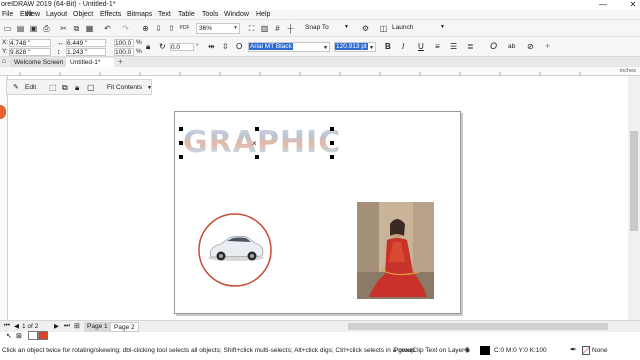  Describe the element at coordinates (271, 46) in the screenshot. I see `font-name-value: Arial MT Black` at that location.